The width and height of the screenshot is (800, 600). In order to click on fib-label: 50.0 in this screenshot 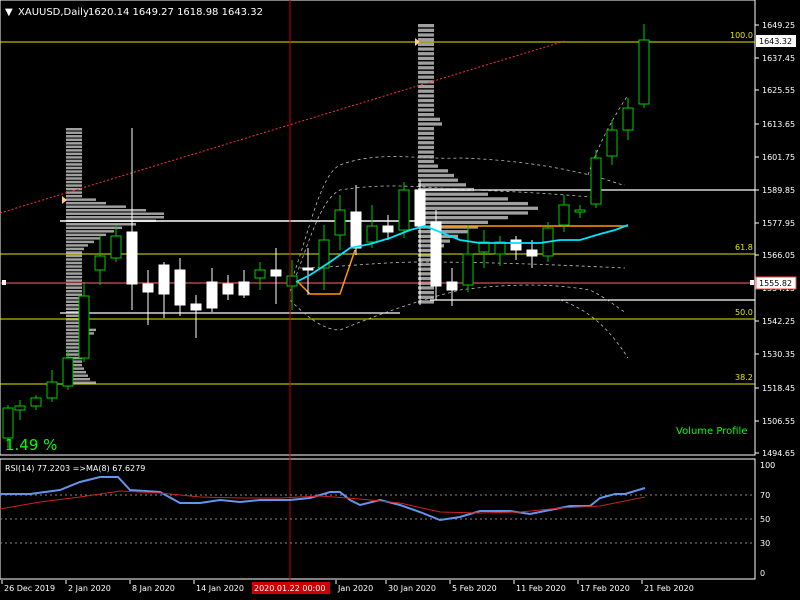, I will do `click(744, 312)`.